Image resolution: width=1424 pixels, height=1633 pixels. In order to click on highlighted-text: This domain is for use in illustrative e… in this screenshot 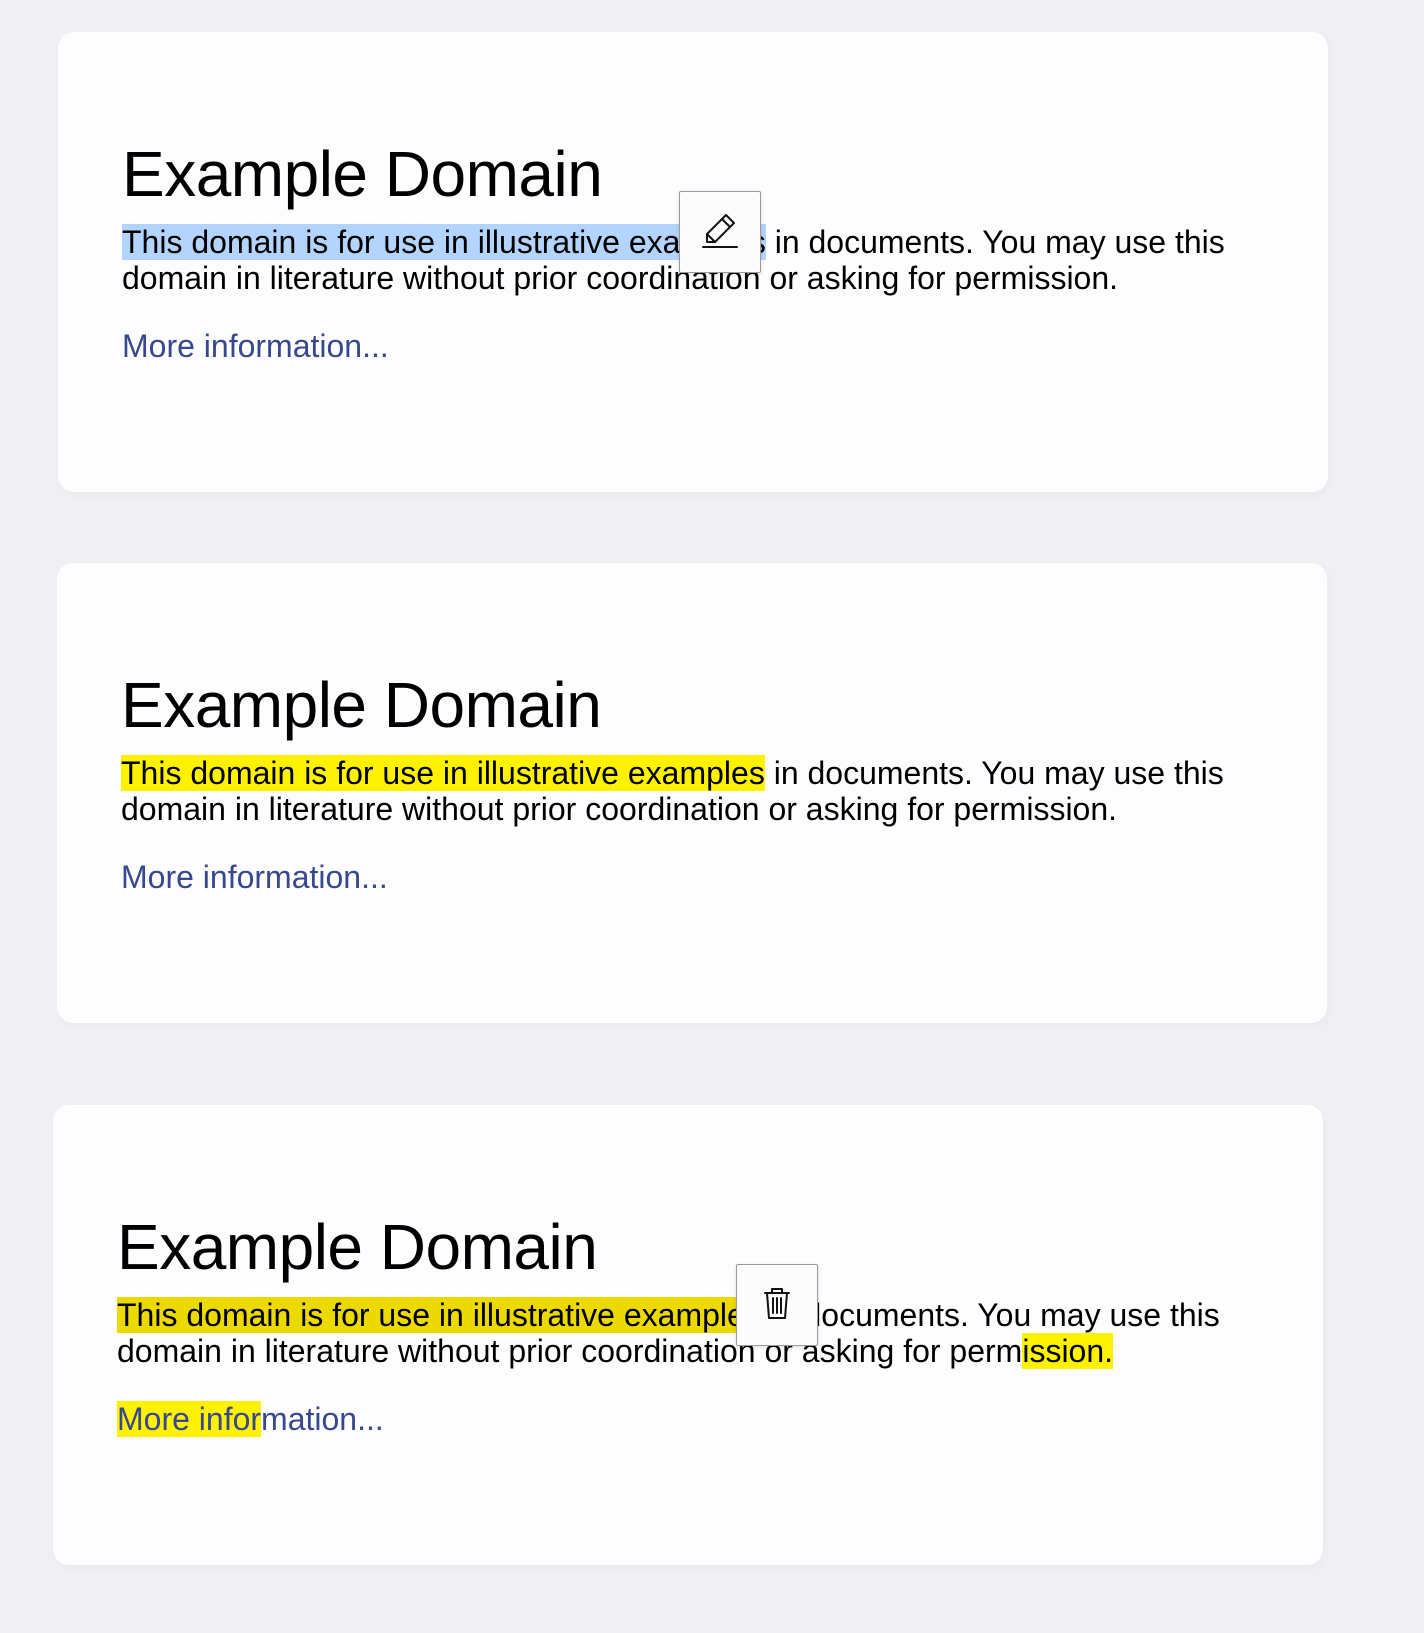, I will do `click(443, 773)`.